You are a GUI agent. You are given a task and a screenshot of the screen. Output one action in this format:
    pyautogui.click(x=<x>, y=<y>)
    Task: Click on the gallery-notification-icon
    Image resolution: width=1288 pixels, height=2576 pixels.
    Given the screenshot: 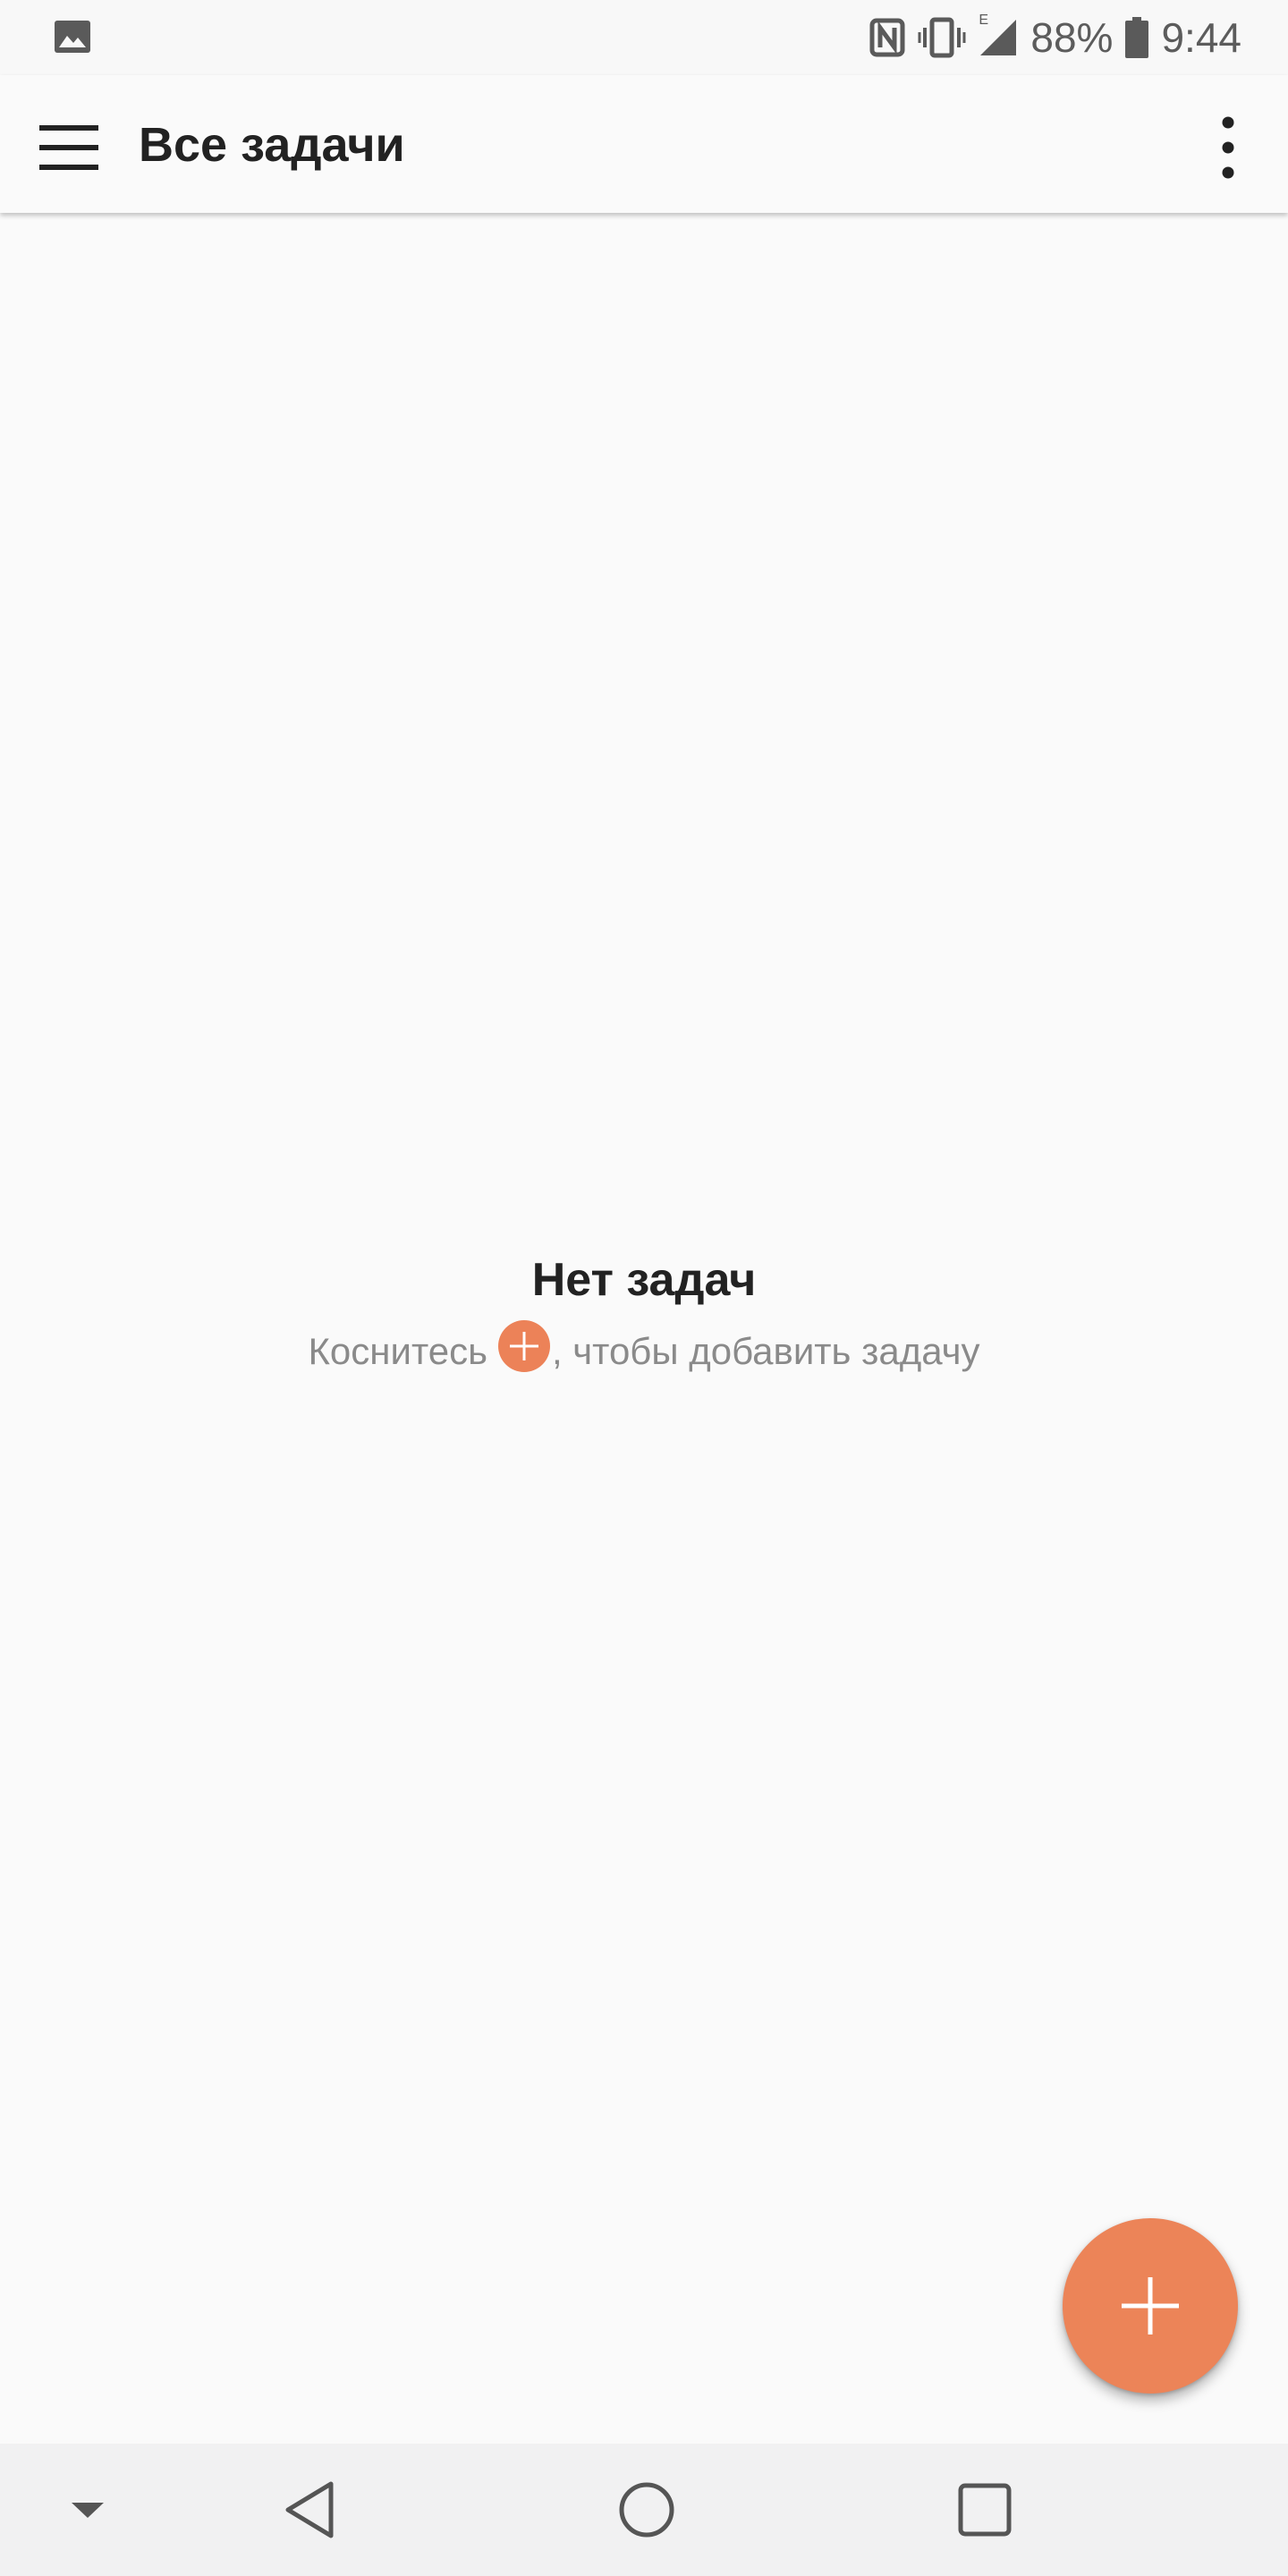 What is the action you would take?
    pyautogui.click(x=72, y=37)
    